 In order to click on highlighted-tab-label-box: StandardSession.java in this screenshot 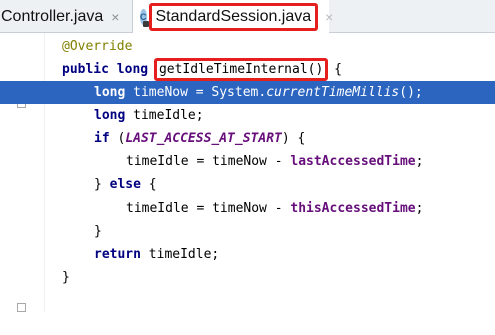, I will do `click(233, 16)`.